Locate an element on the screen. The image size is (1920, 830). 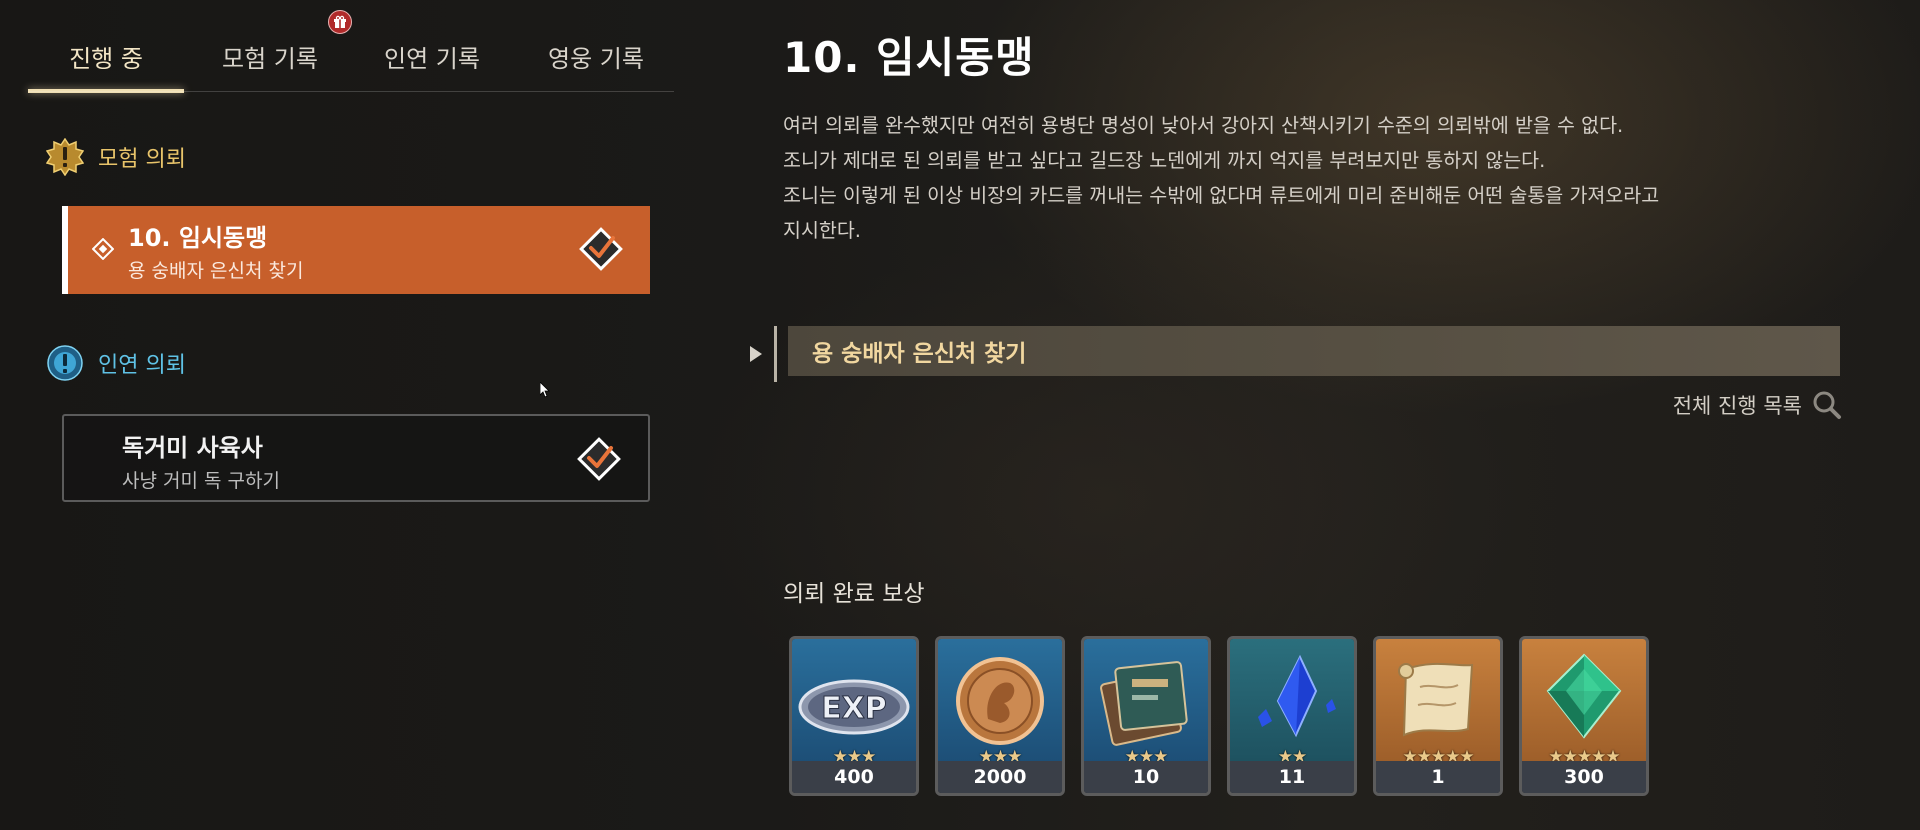
reward-count: 2000 is located at coordinates (1000, 777).